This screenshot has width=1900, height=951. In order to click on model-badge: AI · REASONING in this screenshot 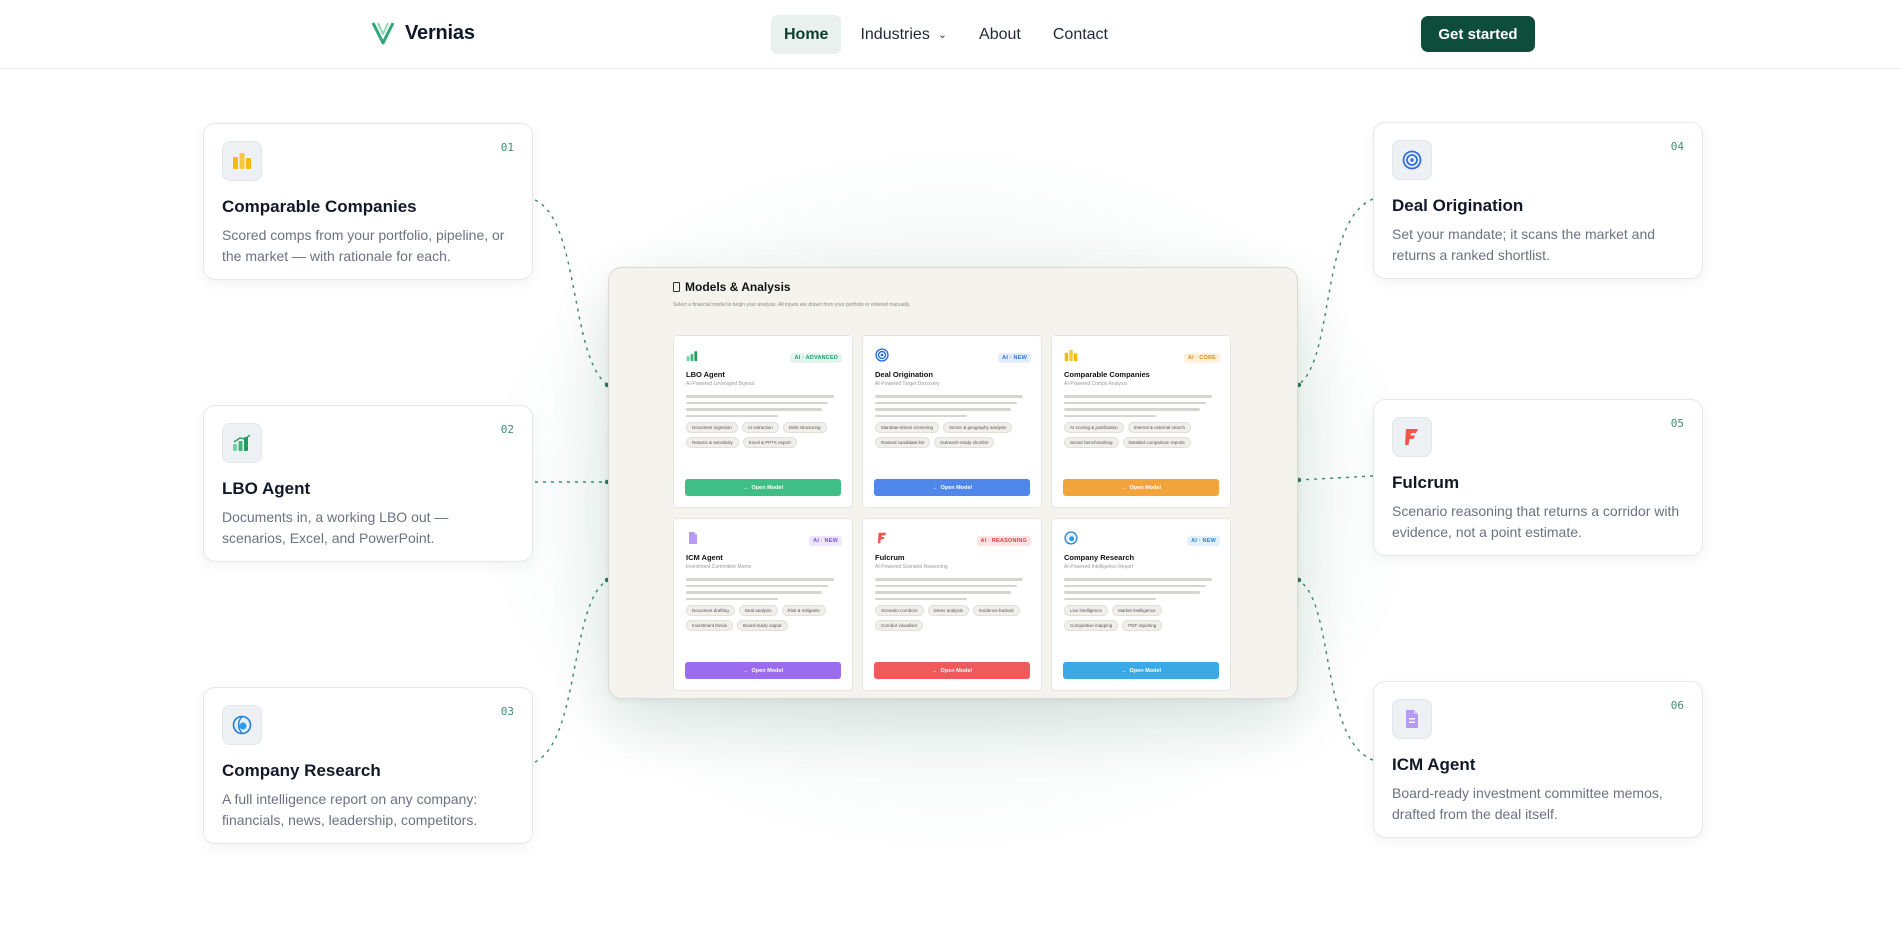, I will do `click(1003, 541)`.